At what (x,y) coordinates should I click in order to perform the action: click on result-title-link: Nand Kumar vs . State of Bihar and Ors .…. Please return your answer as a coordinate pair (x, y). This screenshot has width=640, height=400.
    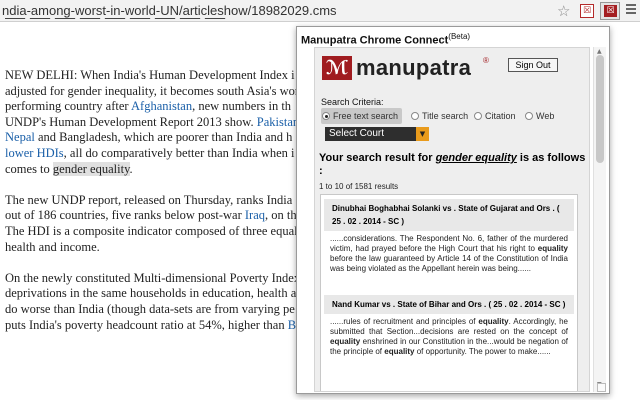
    Looking at the image, I should click on (449, 304).